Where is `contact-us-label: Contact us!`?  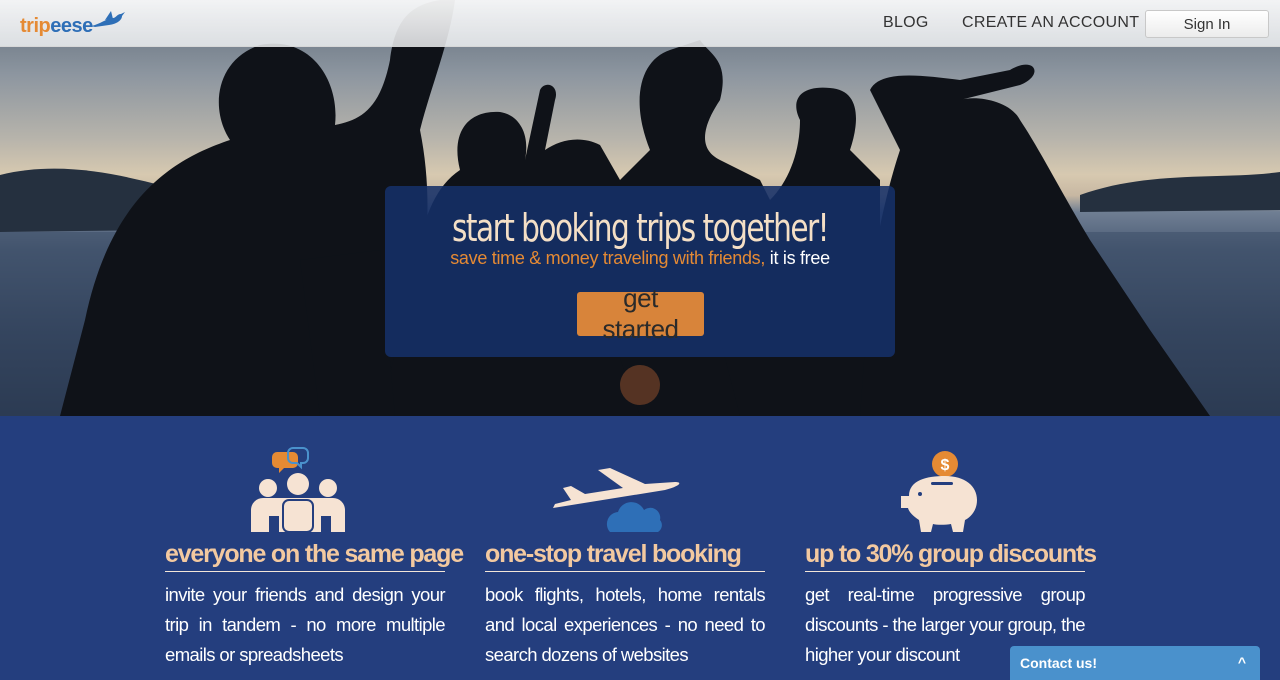 contact-us-label: Contact us! is located at coordinates (1058, 663).